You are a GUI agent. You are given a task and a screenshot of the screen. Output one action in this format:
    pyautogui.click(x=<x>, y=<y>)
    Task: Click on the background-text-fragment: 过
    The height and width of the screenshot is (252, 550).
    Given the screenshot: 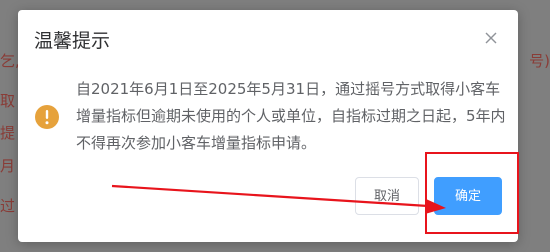 What is the action you would take?
    pyautogui.click(x=8, y=206)
    